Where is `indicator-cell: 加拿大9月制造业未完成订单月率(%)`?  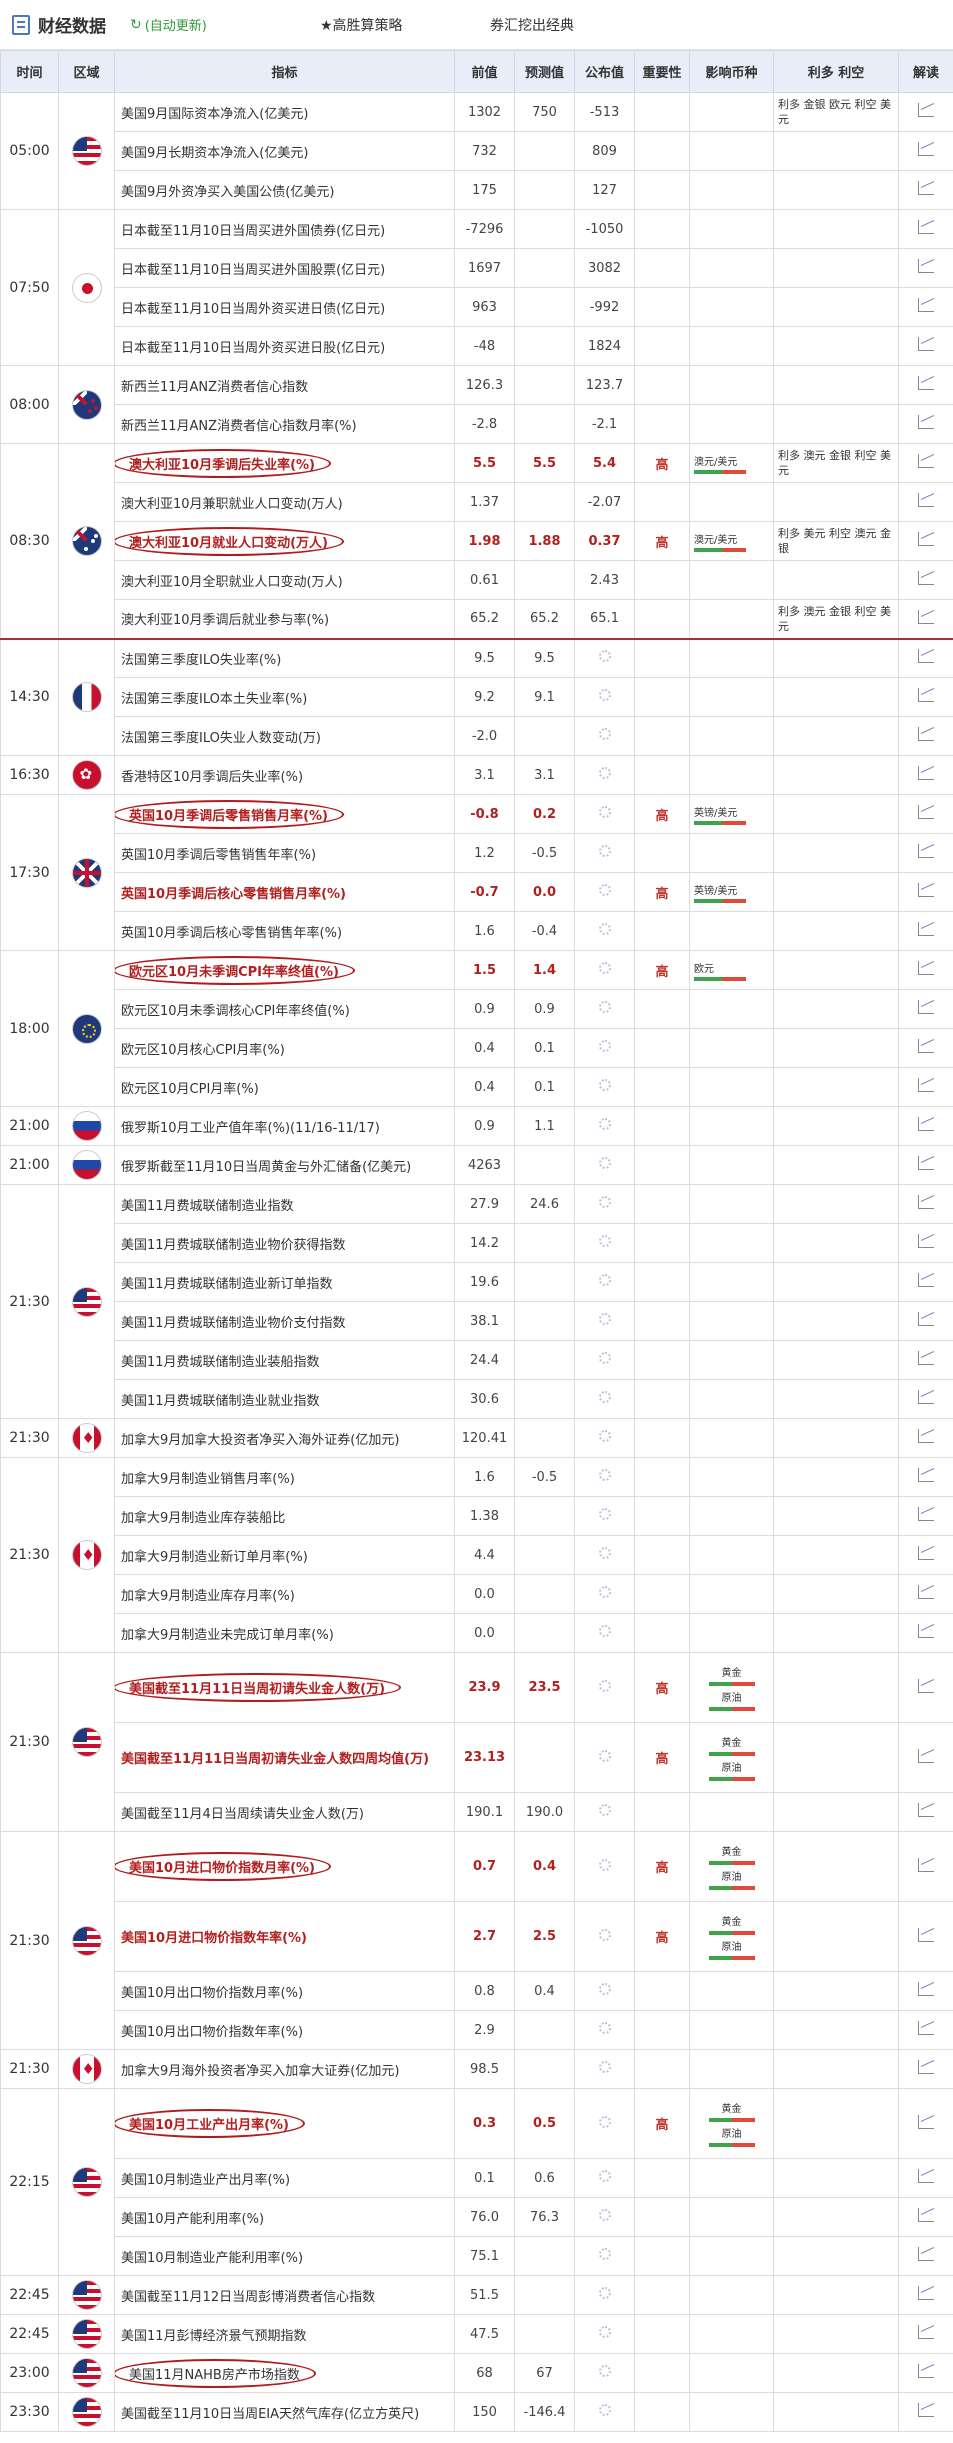
indicator-cell: 加拿大9月制造业未完成订单月率(%) is located at coordinates (284, 1633).